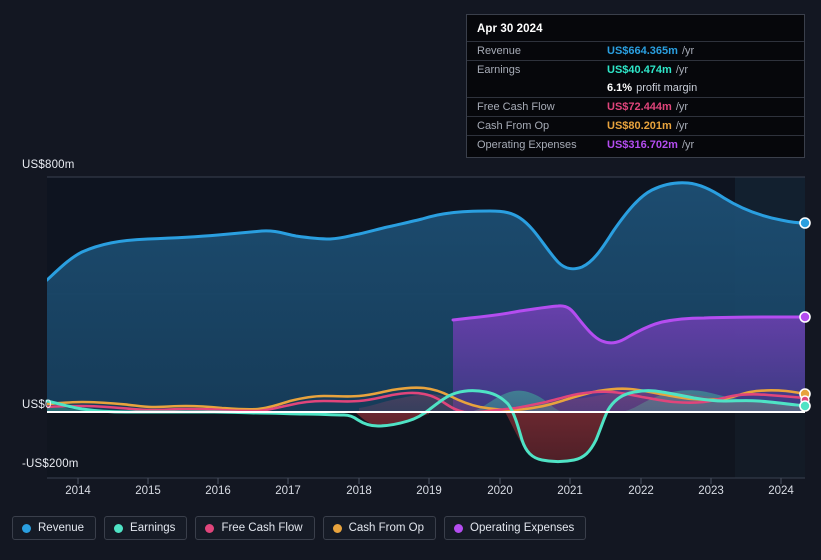  What do you see at coordinates (667, 88) in the screenshot?
I see `tooltip-unit-profit-margin: profit margin` at bounding box center [667, 88].